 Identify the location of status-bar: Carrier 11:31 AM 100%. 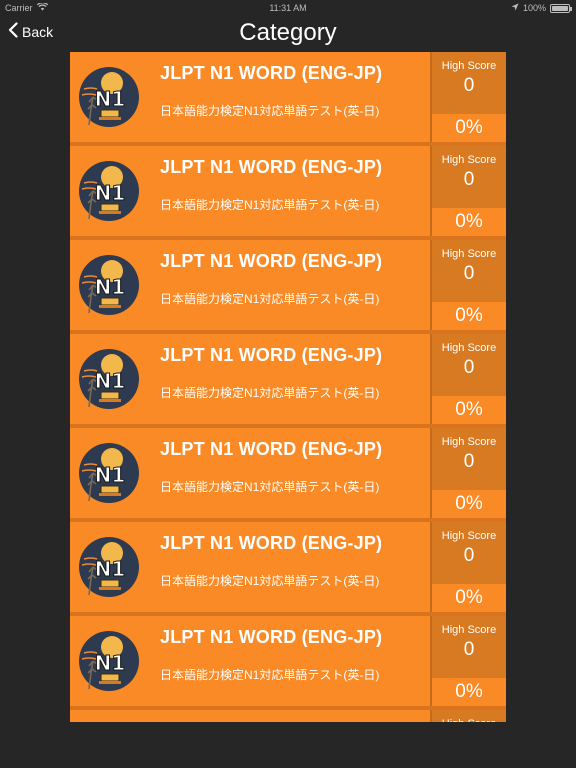
(288, 8).